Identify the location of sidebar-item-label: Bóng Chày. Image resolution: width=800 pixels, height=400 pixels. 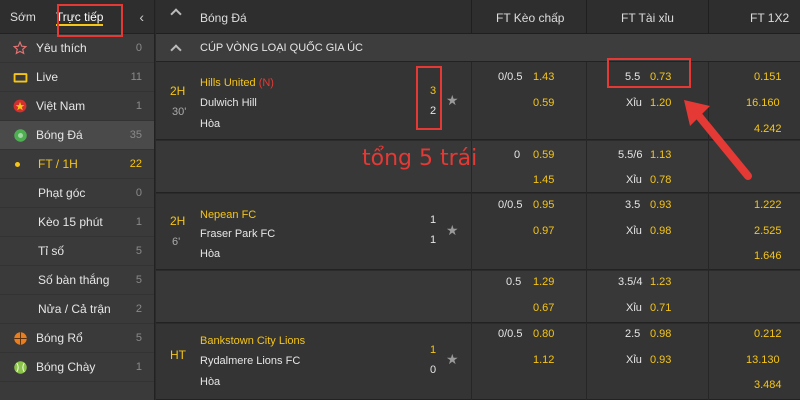
(66, 367).